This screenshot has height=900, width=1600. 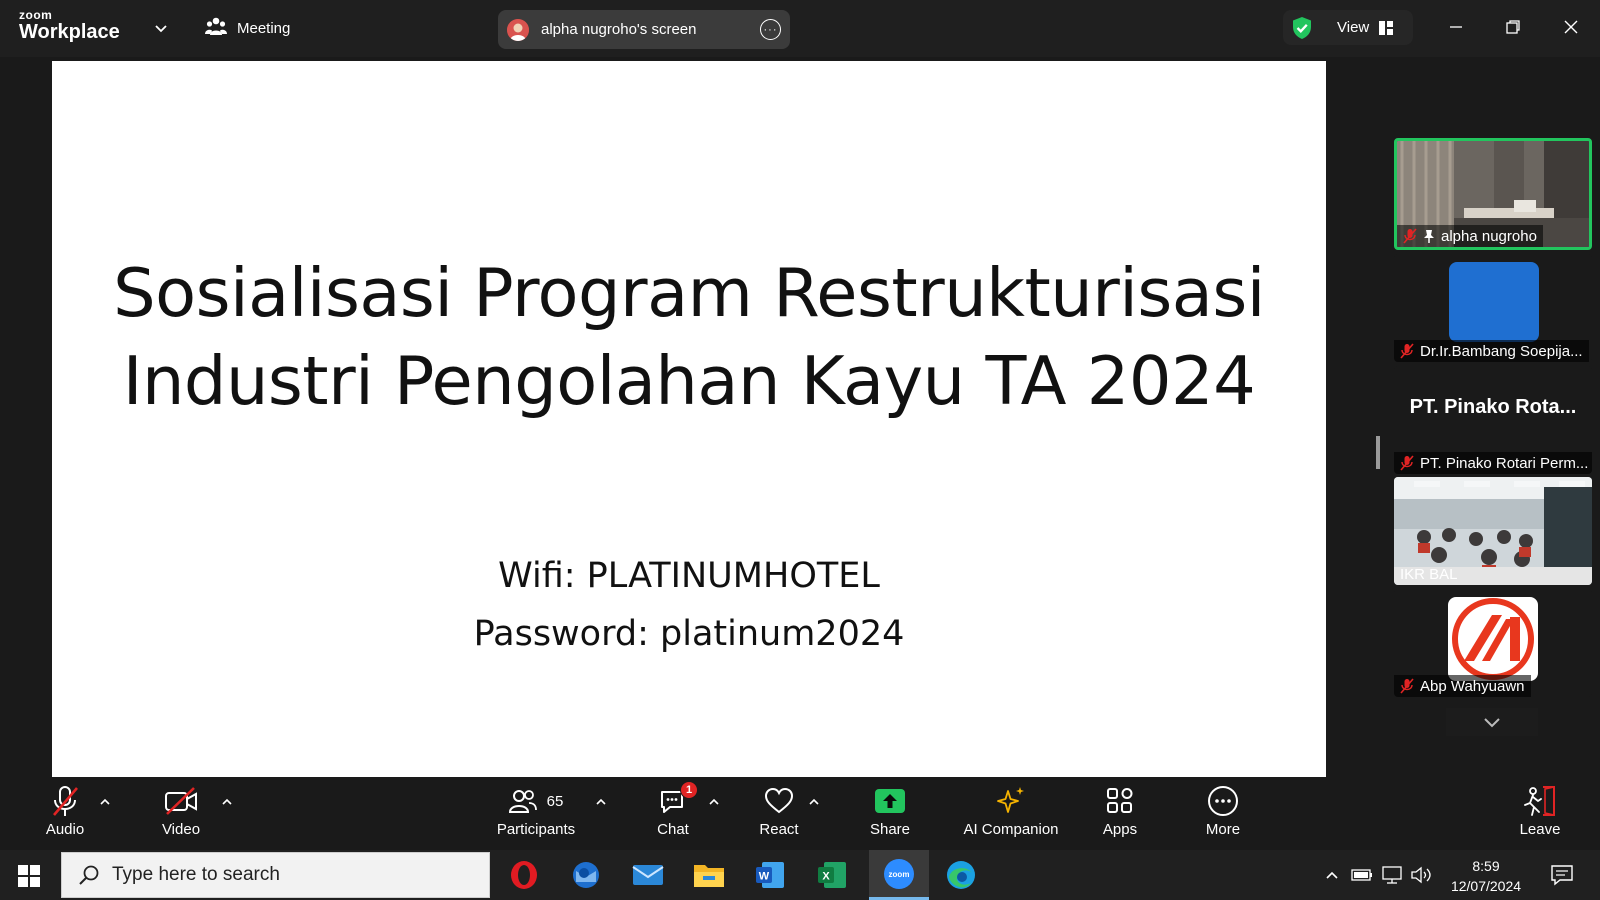 What do you see at coordinates (1011, 810) in the screenshot?
I see `ai-companion-button: AI Companion` at bounding box center [1011, 810].